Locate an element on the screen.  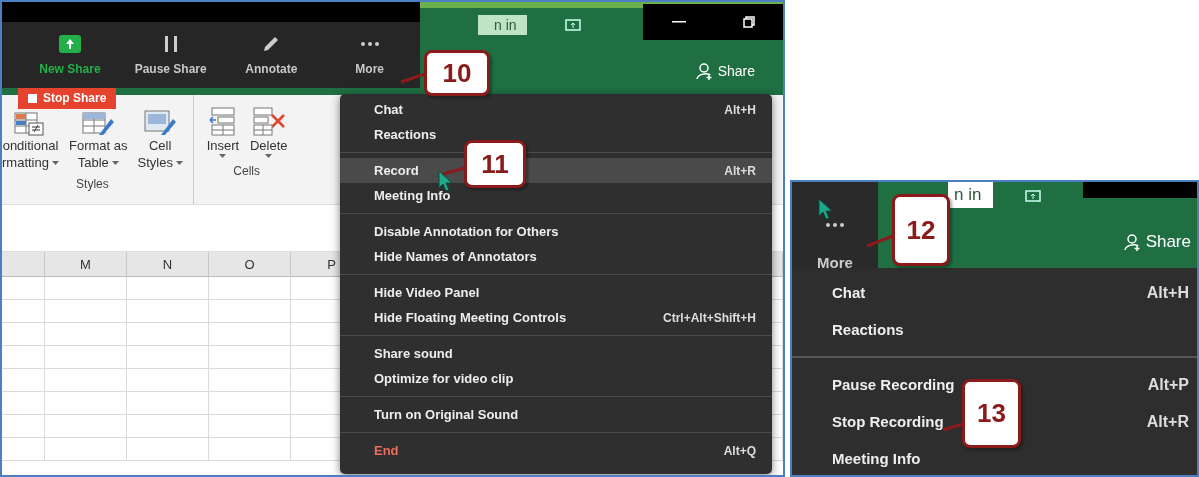
menu-item: End Alt+Q is located at coordinates (556, 450).